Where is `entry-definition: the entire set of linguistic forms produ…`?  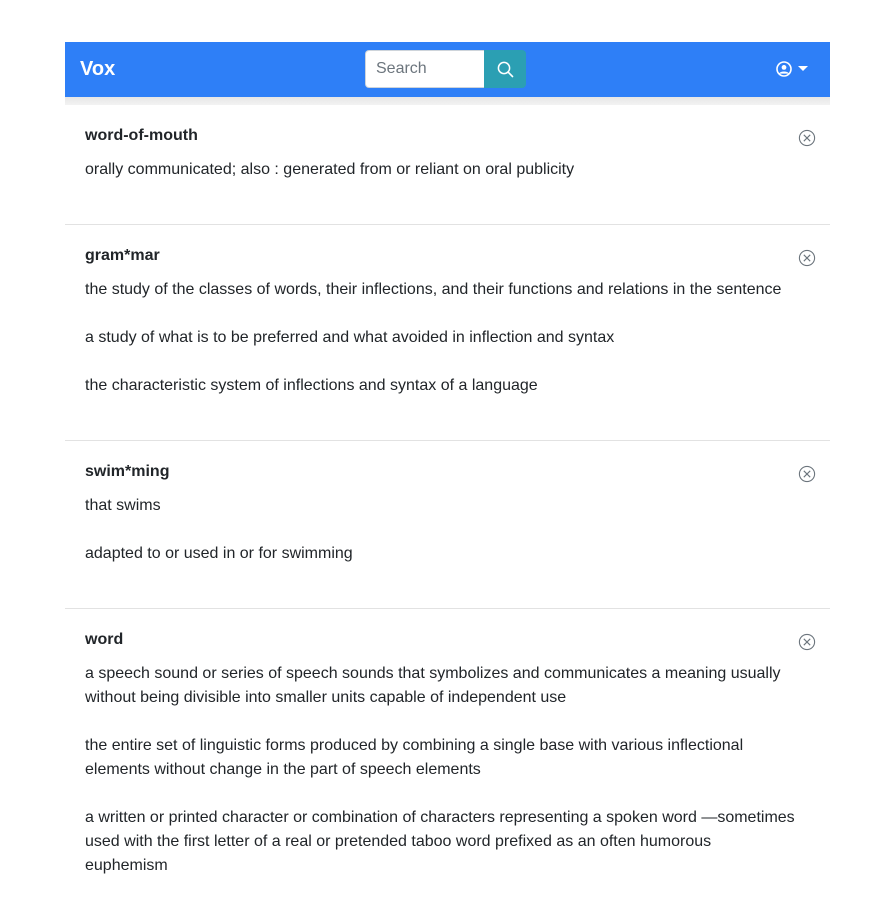
entry-definition: the entire set of linguistic forms produ… is located at coordinates (414, 757).